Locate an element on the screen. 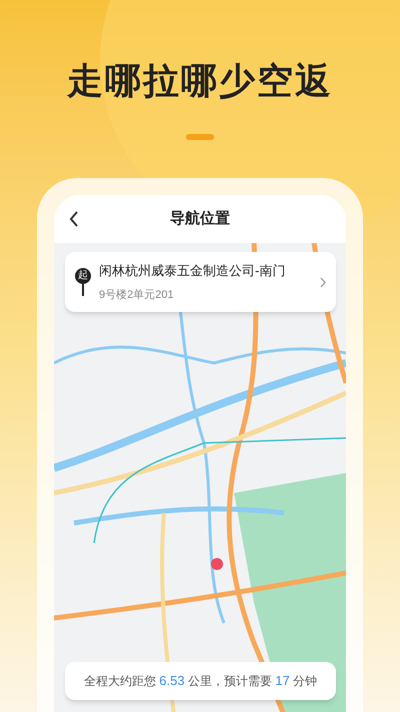 The height and width of the screenshot is (712, 400). start-badge: 起 is located at coordinates (83, 276).